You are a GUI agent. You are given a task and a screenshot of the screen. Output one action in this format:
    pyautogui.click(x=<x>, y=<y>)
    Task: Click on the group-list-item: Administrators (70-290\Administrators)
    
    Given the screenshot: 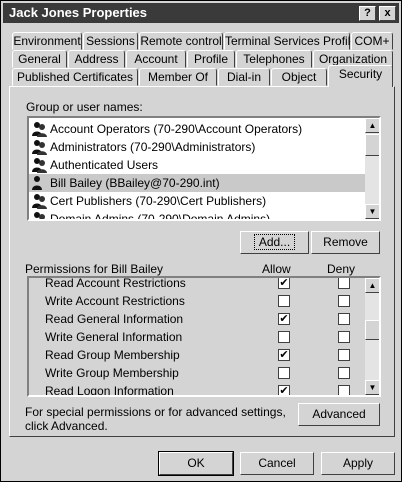 What is the action you would take?
    pyautogui.click(x=197, y=147)
    